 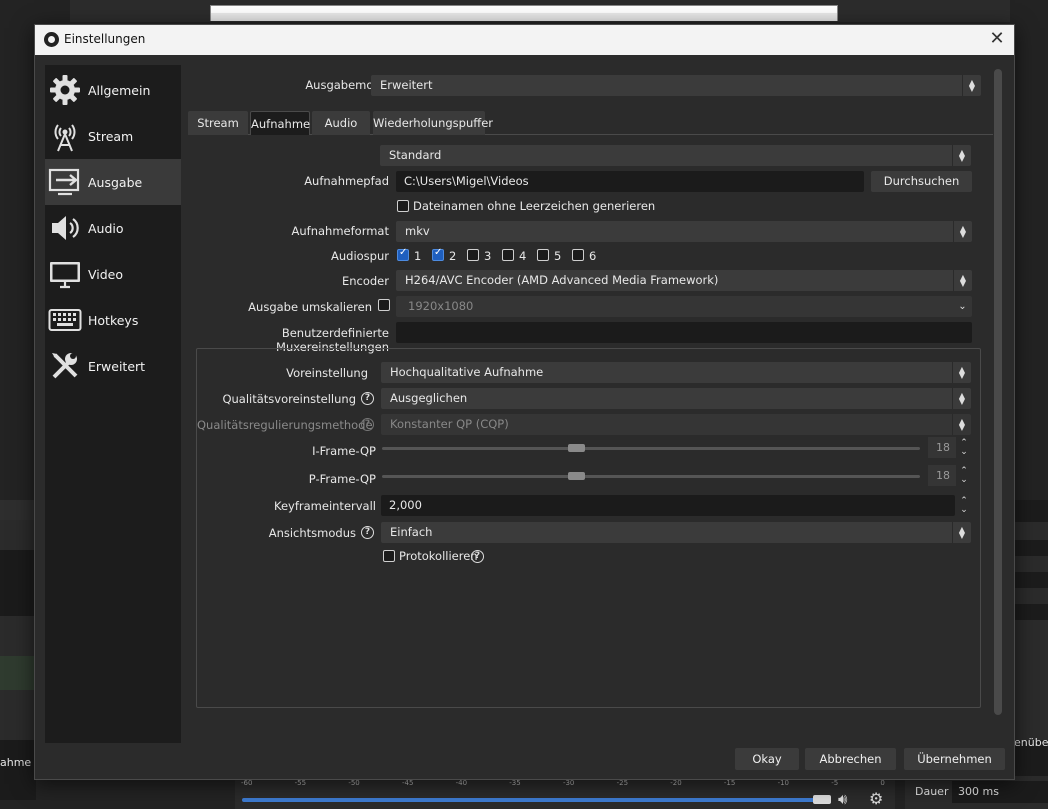 I want to click on sidebar-item-stream: Stream, so click(x=113, y=136).